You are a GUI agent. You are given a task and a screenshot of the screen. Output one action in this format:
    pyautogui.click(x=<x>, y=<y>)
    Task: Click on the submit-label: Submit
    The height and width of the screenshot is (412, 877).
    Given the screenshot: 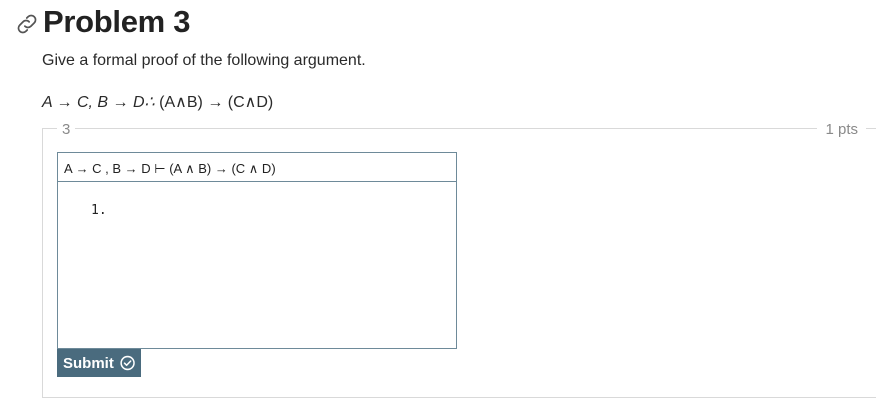 What is the action you would take?
    pyautogui.click(x=88, y=363)
    